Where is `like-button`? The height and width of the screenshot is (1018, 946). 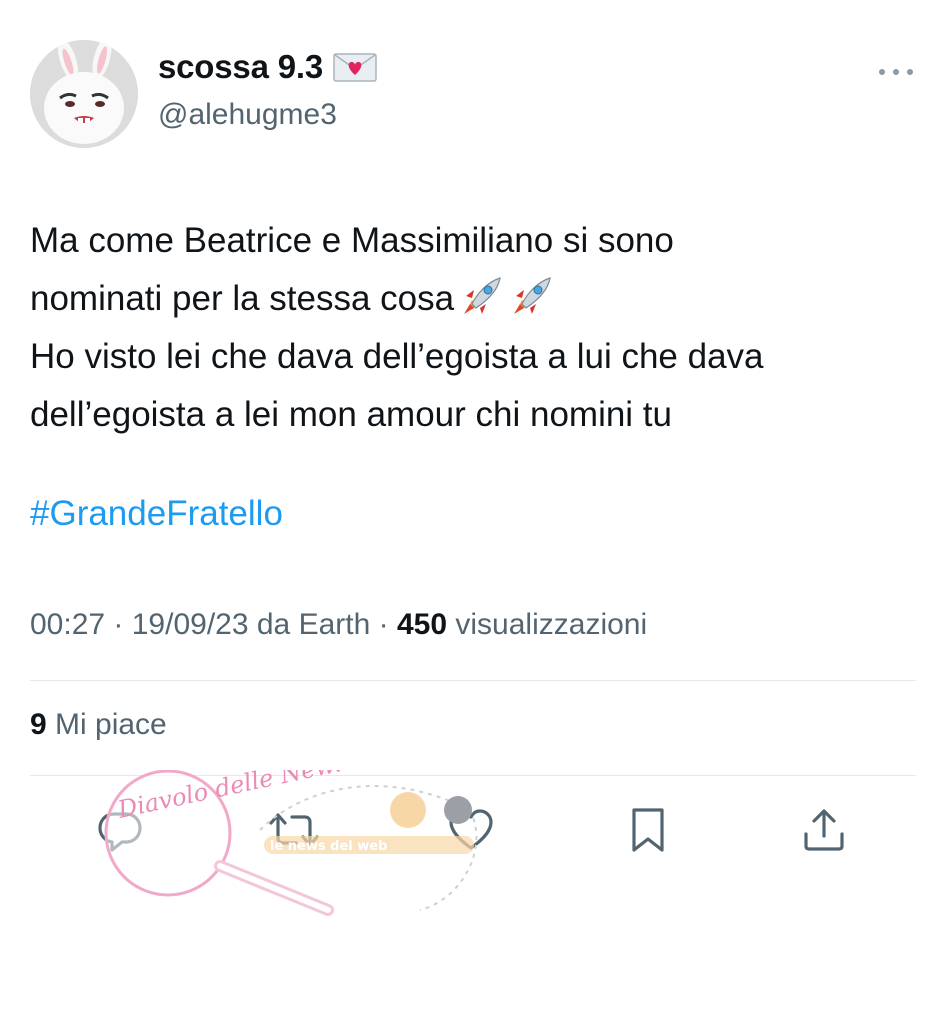 like-button is located at coordinates (471, 830).